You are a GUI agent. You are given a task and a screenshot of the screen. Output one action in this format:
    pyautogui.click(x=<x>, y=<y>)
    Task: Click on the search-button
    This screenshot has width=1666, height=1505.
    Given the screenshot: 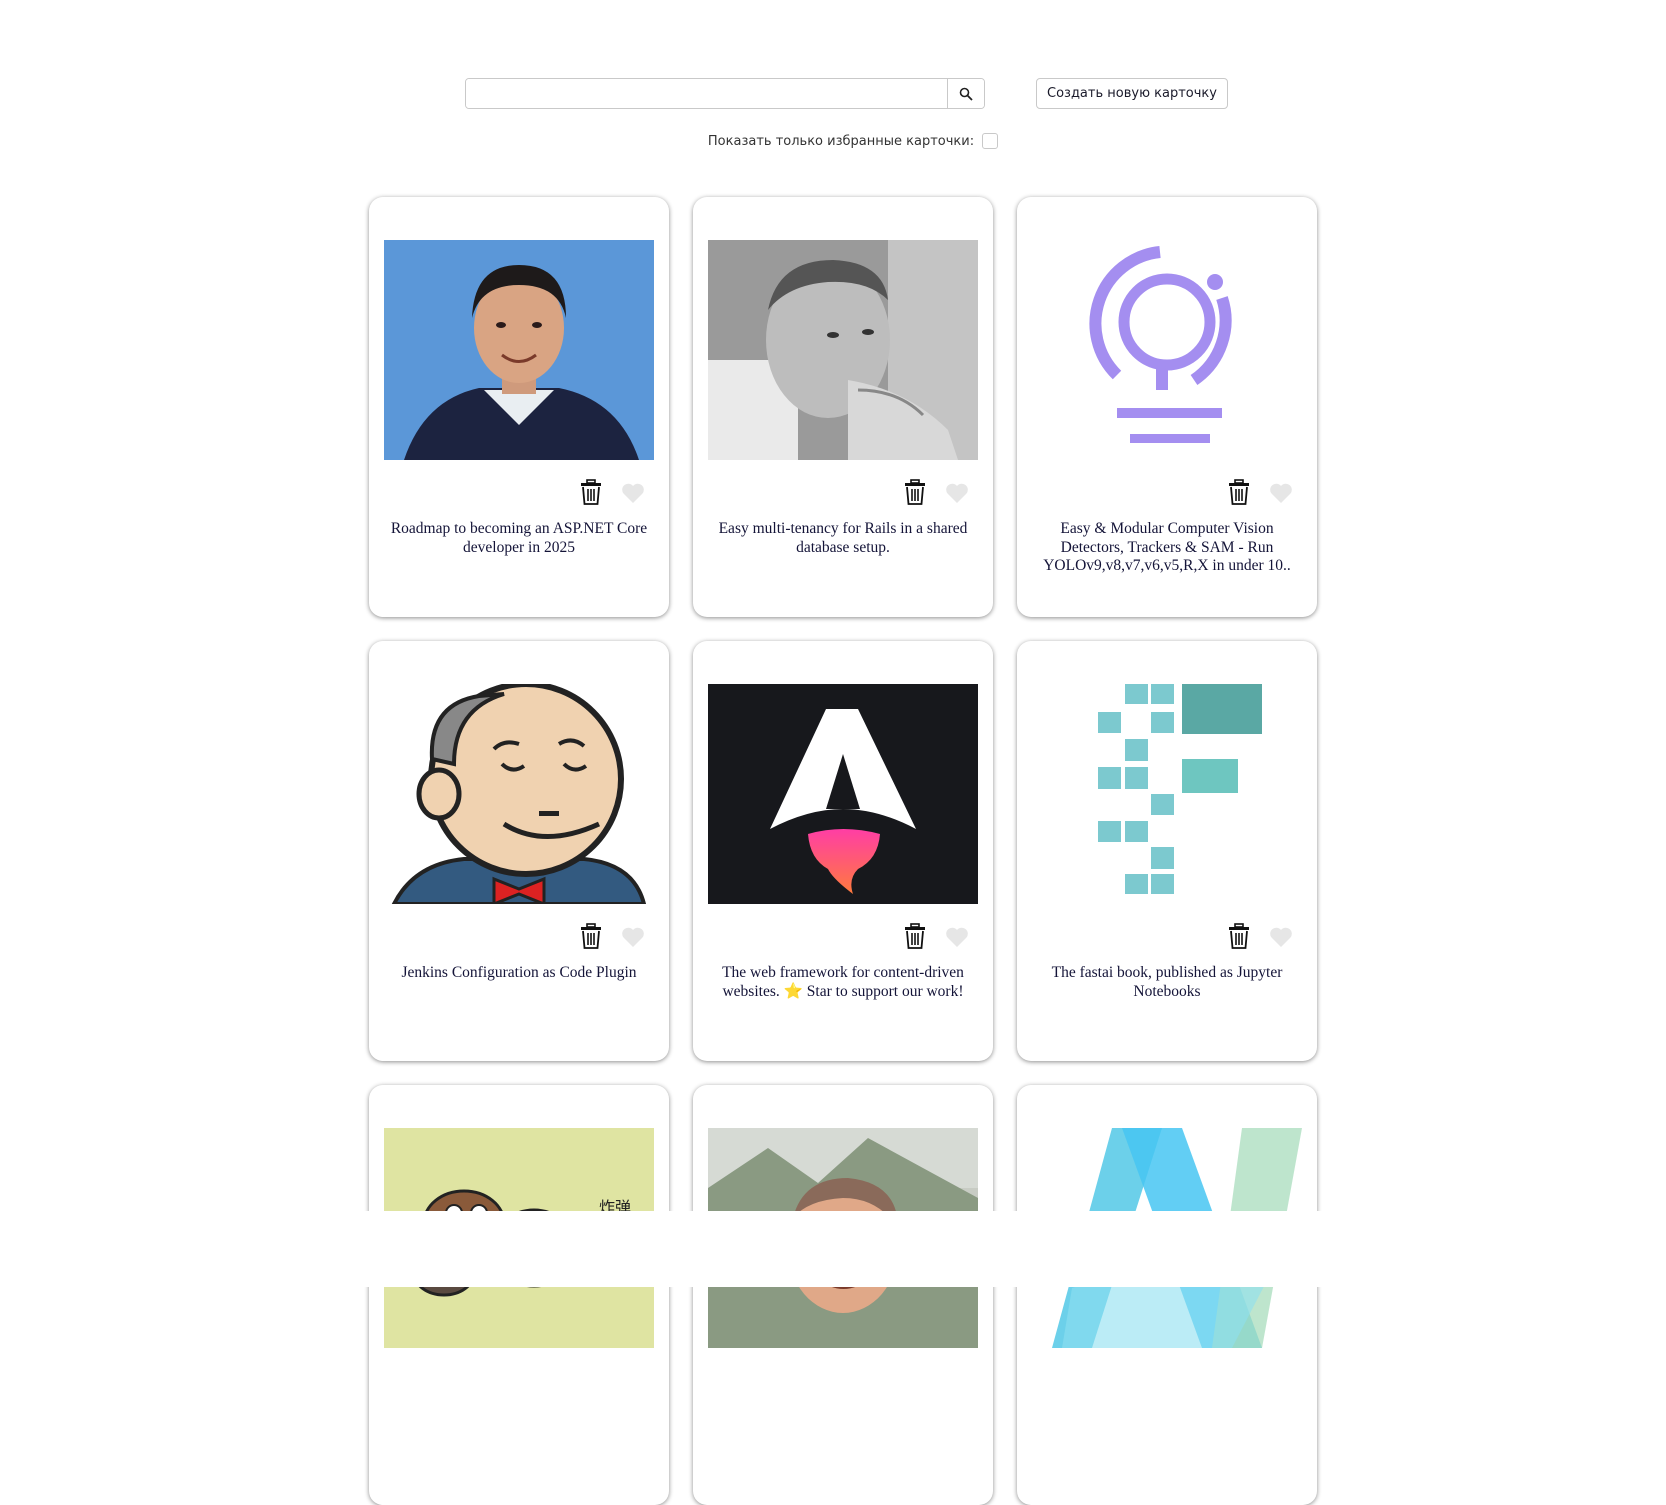 What is the action you would take?
    pyautogui.click(x=965, y=93)
    